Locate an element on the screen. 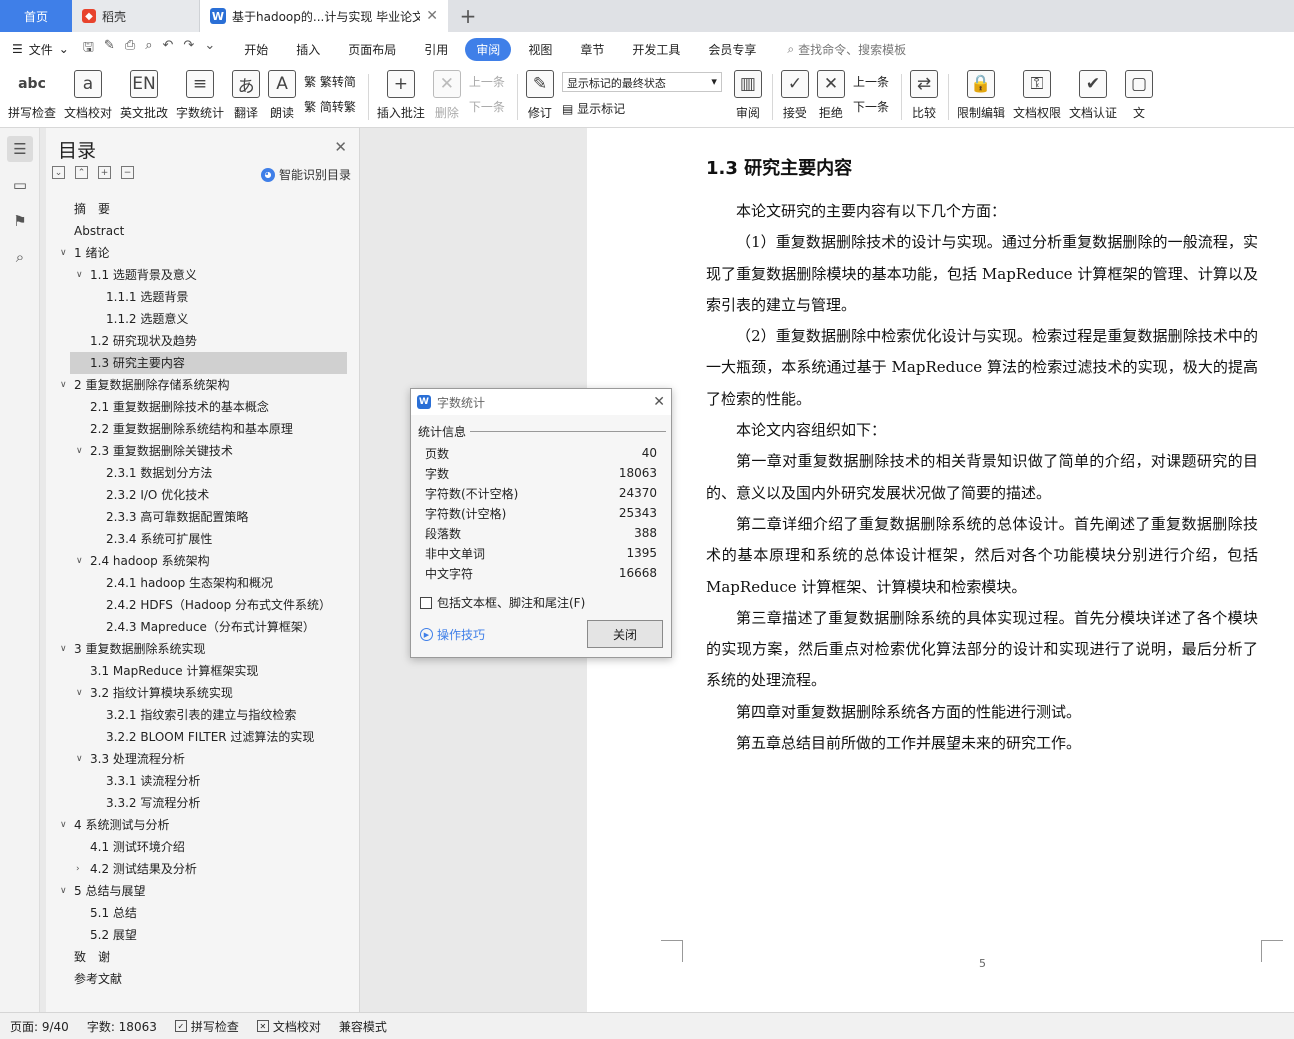  doc-permission-button: ⚿ 文档权限 is located at coordinates (1037, 95).